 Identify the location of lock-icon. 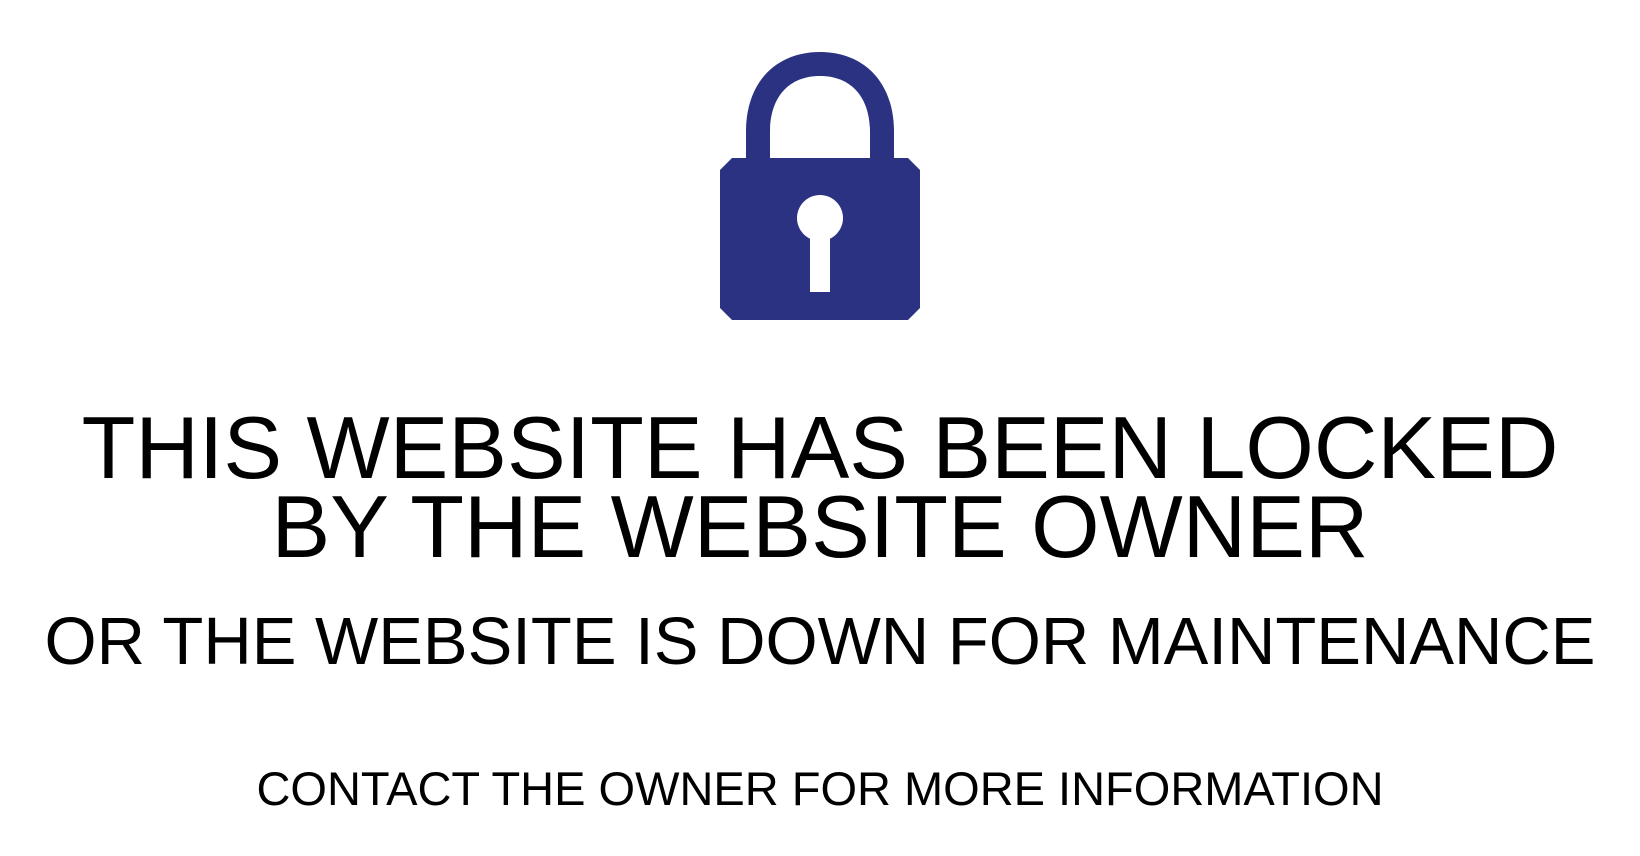
(820, 186).